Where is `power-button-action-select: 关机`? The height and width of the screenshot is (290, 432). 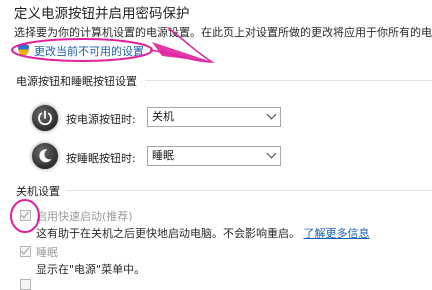
power-button-action-select: 关机 is located at coordinates (214, 117).